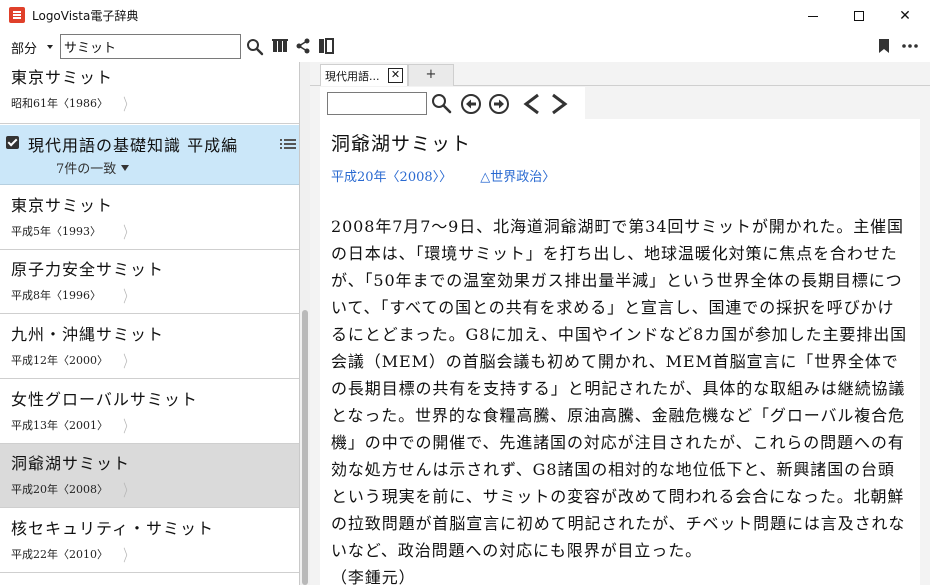  What do you see at coordinates (59, 360) in the screenshot?
I see `result-date: 平成12年〈2000〉` at bounding box center [59, 360].